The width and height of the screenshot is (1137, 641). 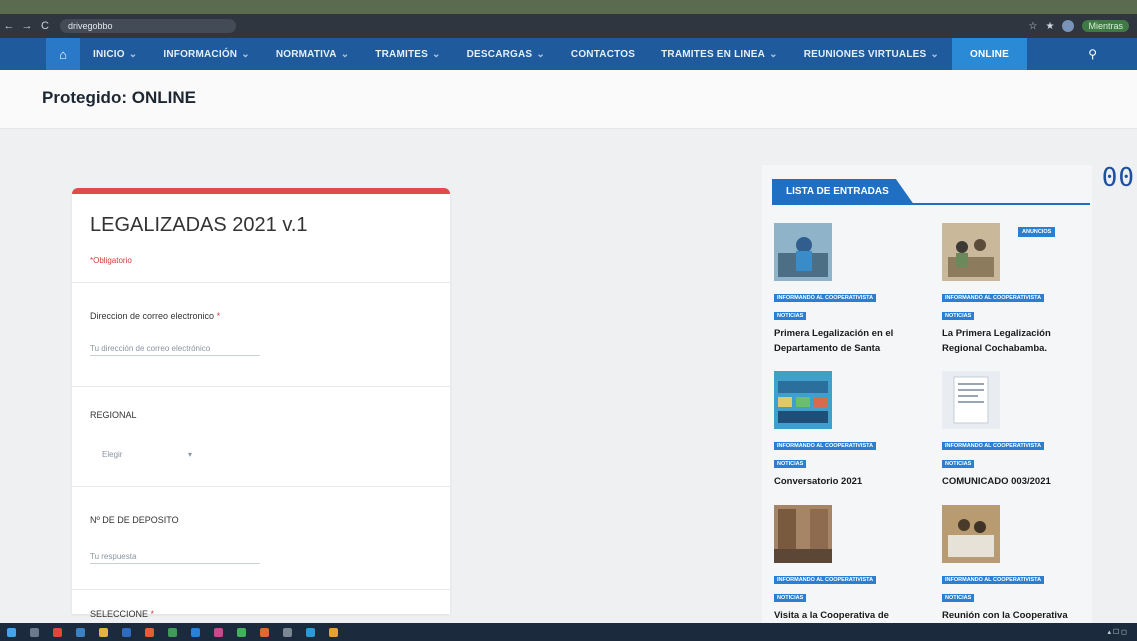 I want to click on os-taskbar: ▴ ☐ ◻, so click(x=568, y=632).